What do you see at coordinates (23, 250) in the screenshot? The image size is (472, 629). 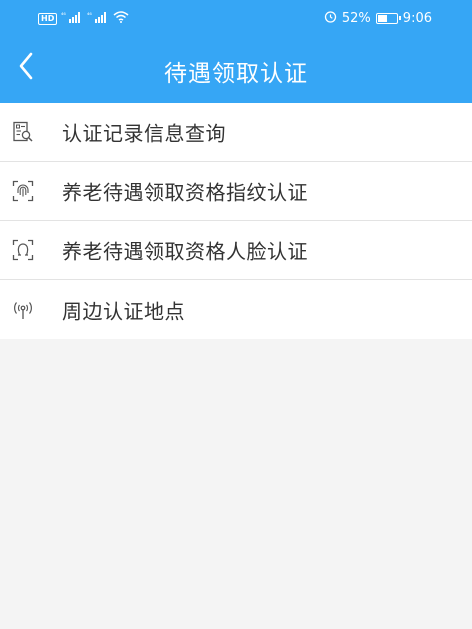 I see `face-scan-icon` at bounding box center [23, 250].